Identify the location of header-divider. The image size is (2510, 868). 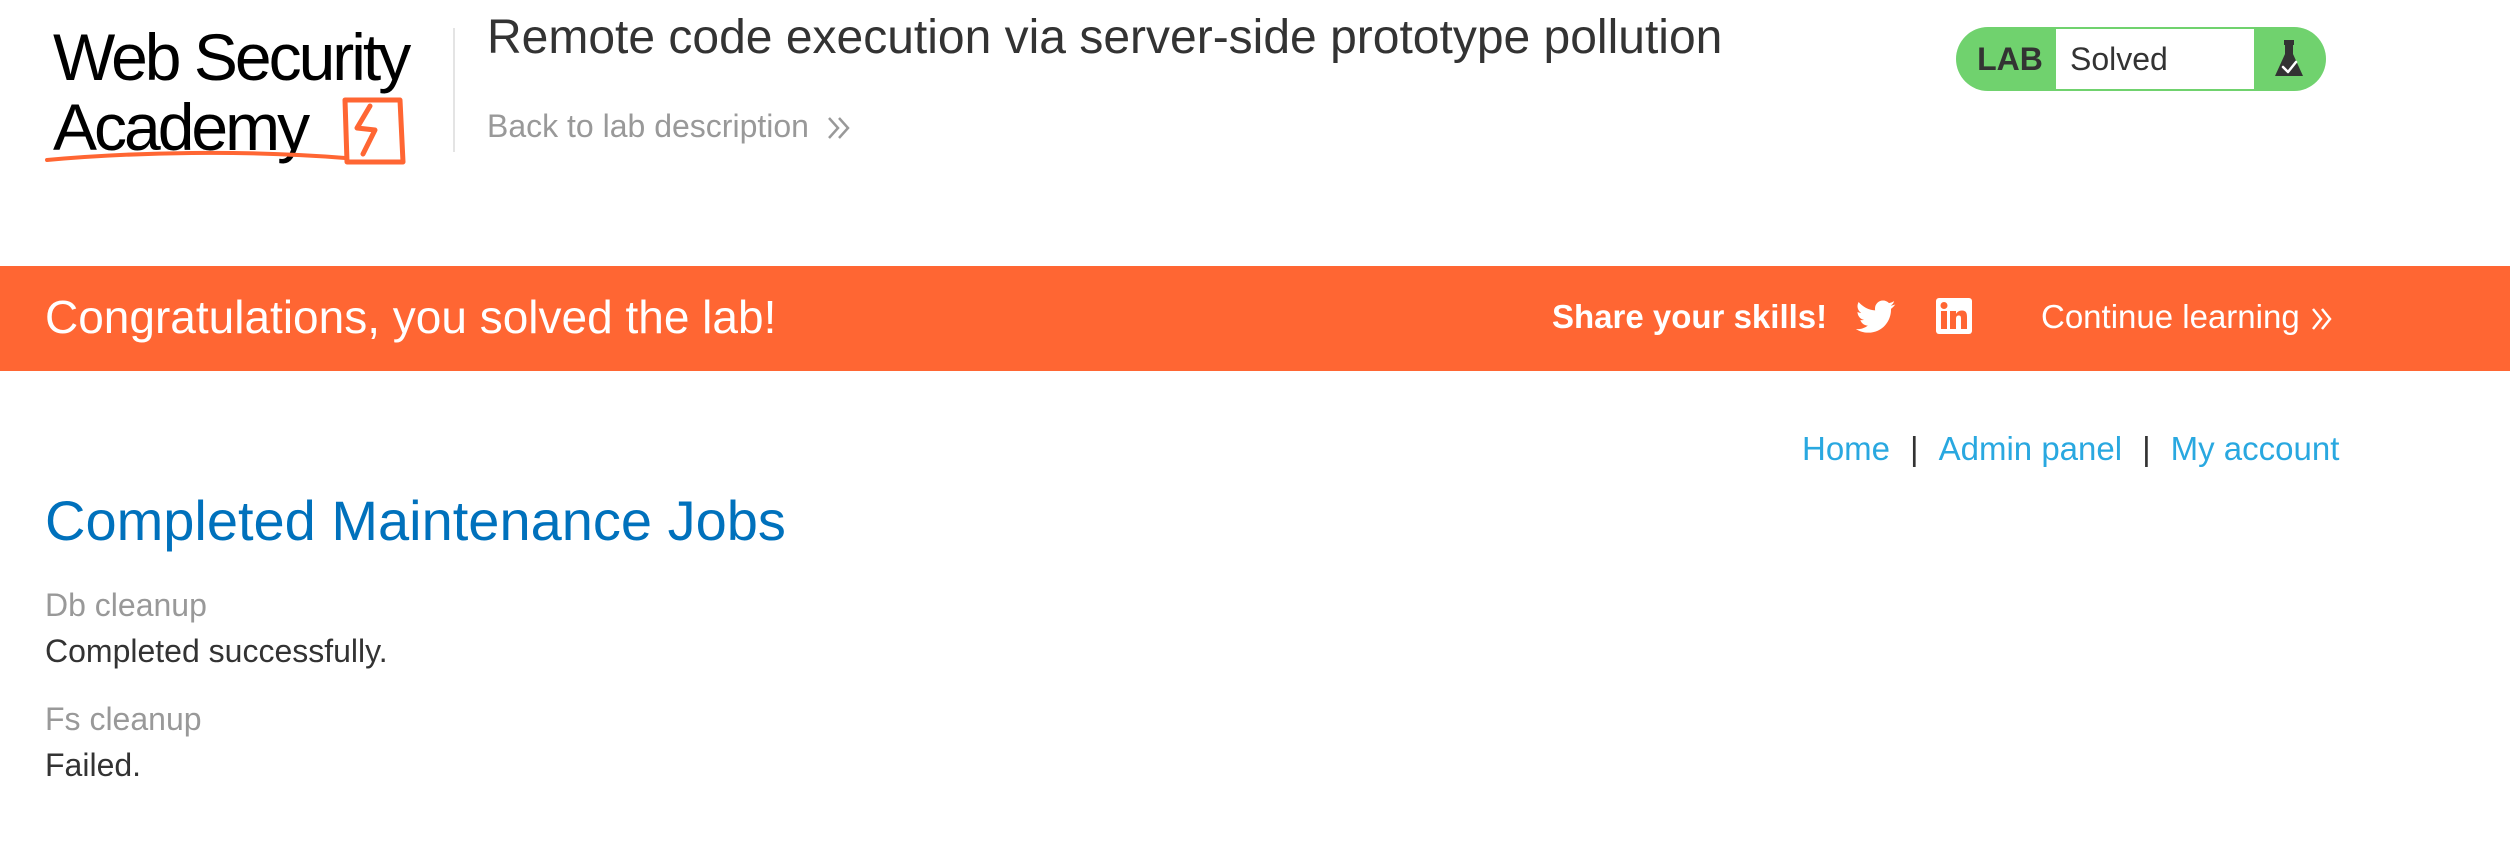
(454, 90).